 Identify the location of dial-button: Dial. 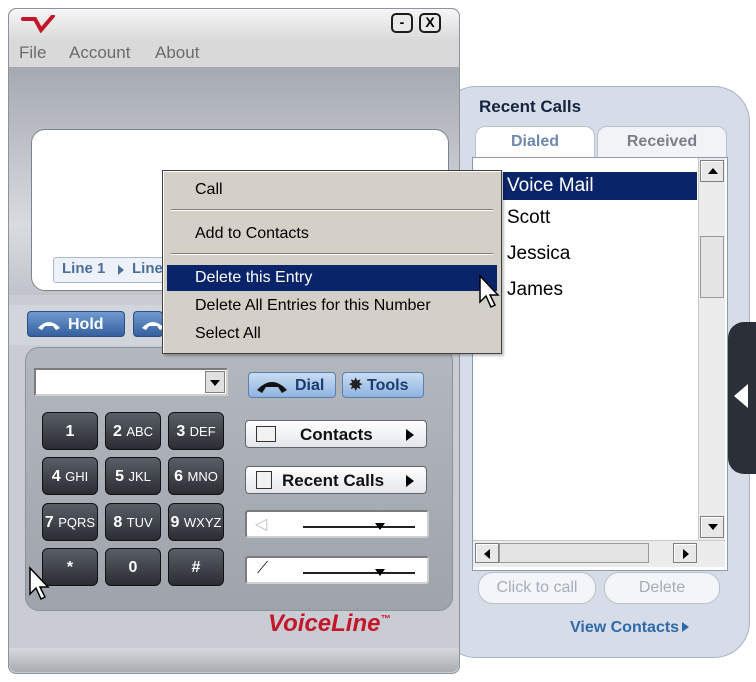
(292, 385).